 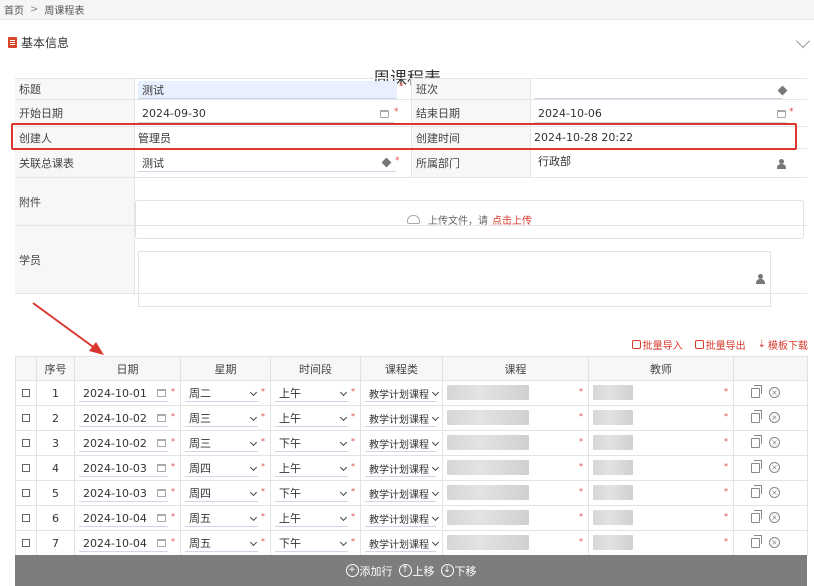 I want to click on row-toolbar: + 添加行 ↑ 上移 ↓ 下移, so click(x=411, y=570).